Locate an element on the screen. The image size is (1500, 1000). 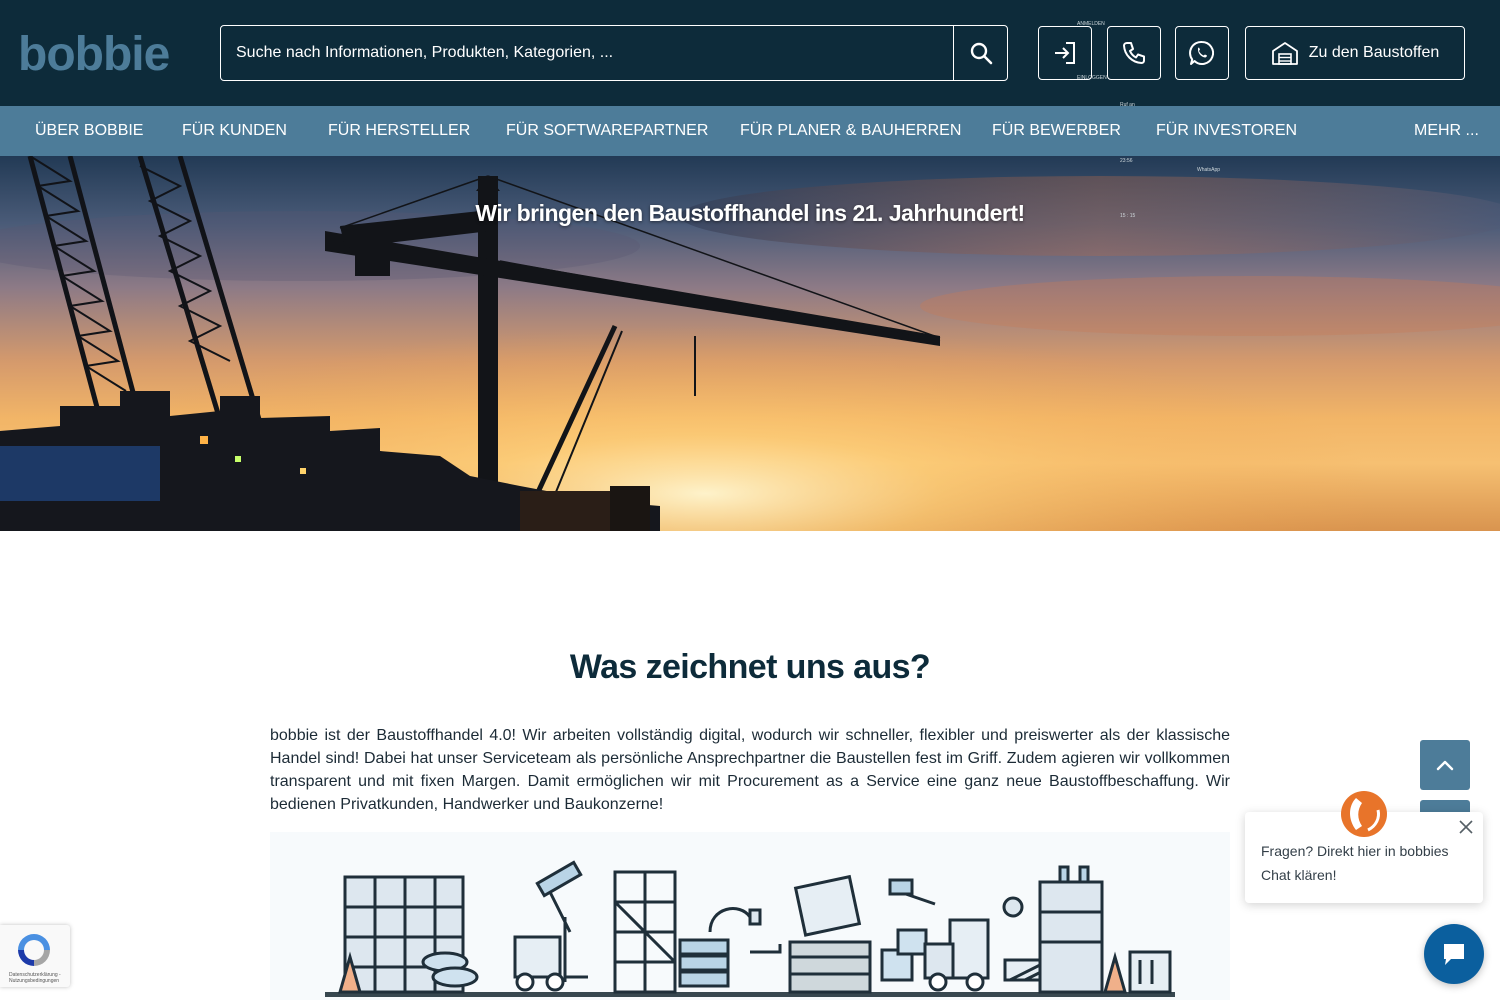
nav-item-fuer-hersteller: FÜR HERSTELLER is located at coordinates (399, 131).